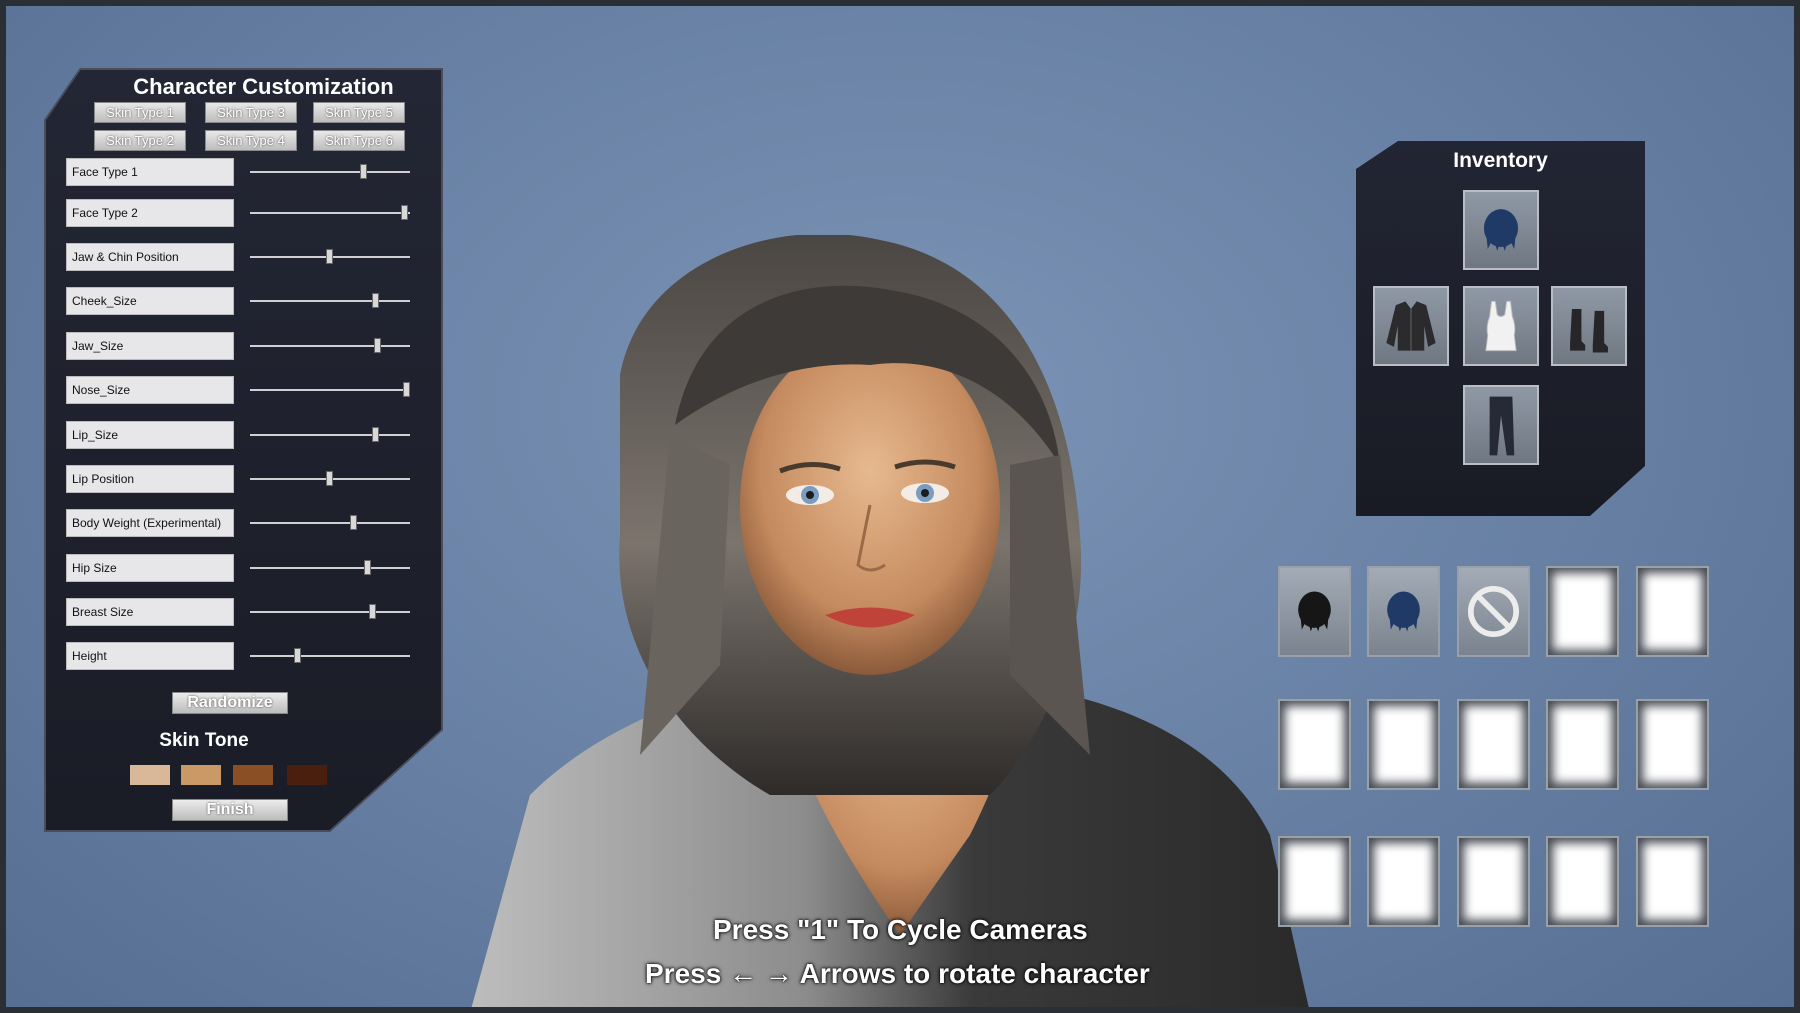  What do you see at coordinates (359, 112) in the screenshot?
I see `skin-type-5-button: Skin Type 5` at bounding box center [359, 112].